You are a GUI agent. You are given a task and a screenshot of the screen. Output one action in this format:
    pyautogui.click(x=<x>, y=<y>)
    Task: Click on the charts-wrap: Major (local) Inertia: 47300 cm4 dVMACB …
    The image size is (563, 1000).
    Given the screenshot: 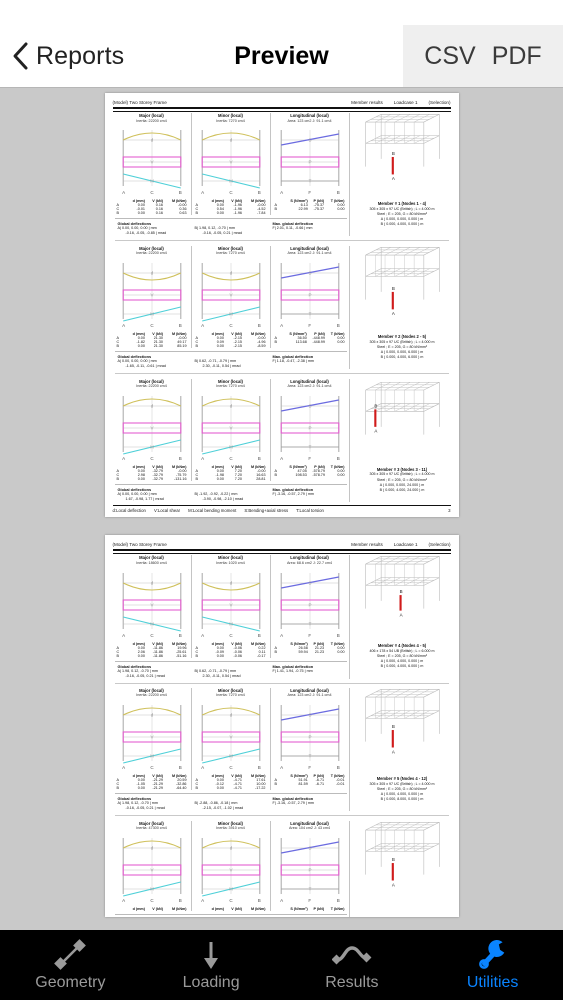 What is the action you would take?
    pyautogui.click(x=231, y=868)
    